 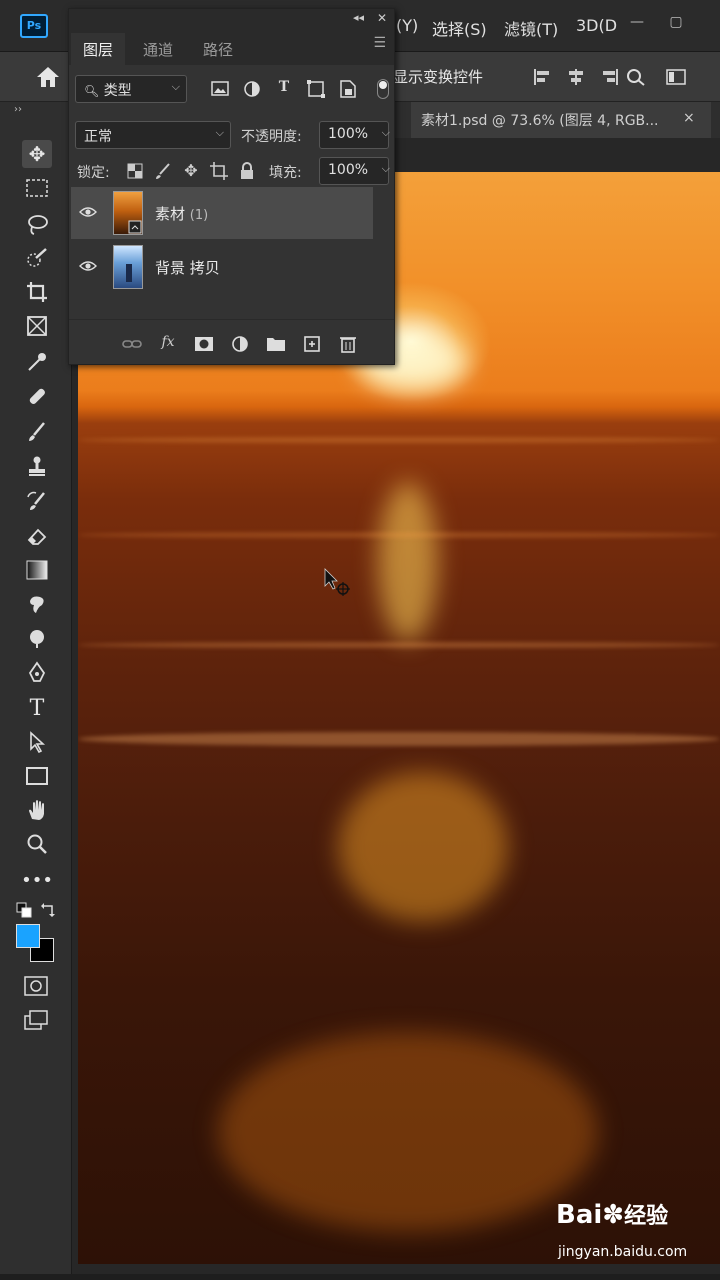 I want to click on smart-object-filter-icon, so click(x=348, y=89).